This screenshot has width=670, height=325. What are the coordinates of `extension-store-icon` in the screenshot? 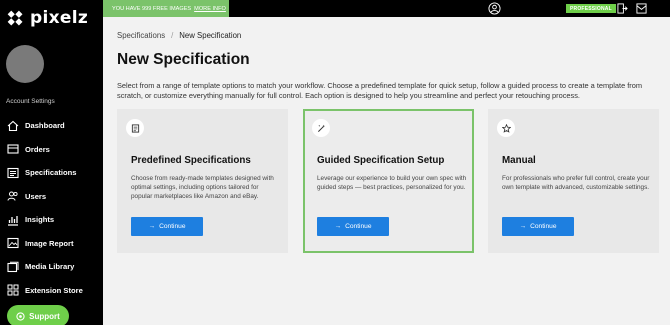 It's located at (13, 290).